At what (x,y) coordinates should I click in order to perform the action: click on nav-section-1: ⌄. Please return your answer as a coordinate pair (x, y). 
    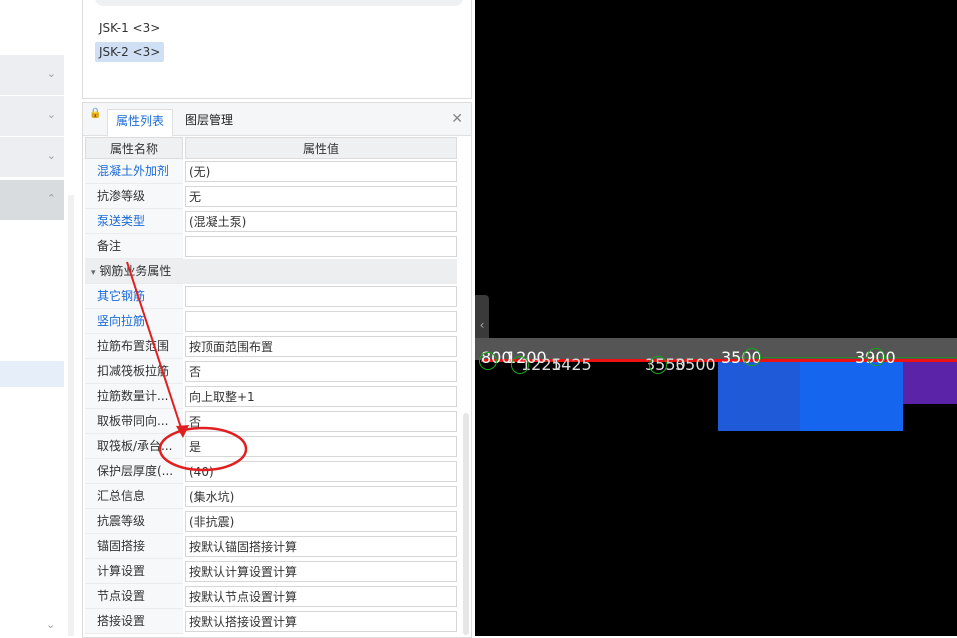
    Looking at the image, I should click on (32, 75).